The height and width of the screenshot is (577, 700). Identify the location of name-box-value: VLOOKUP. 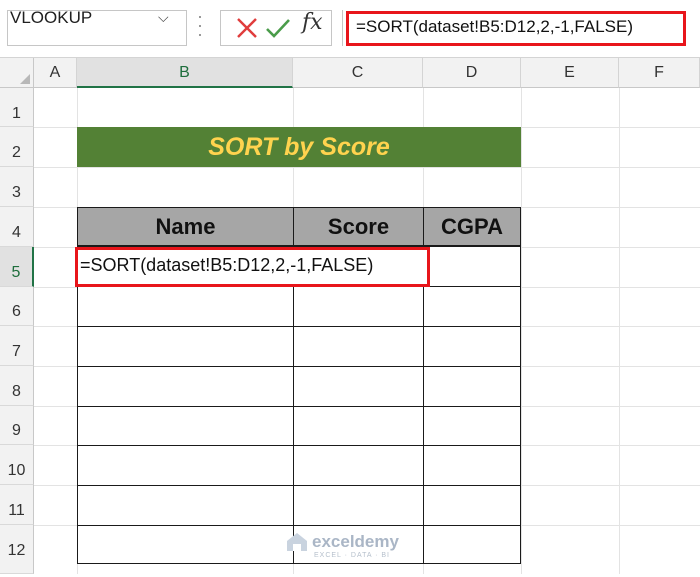
(51, 17).